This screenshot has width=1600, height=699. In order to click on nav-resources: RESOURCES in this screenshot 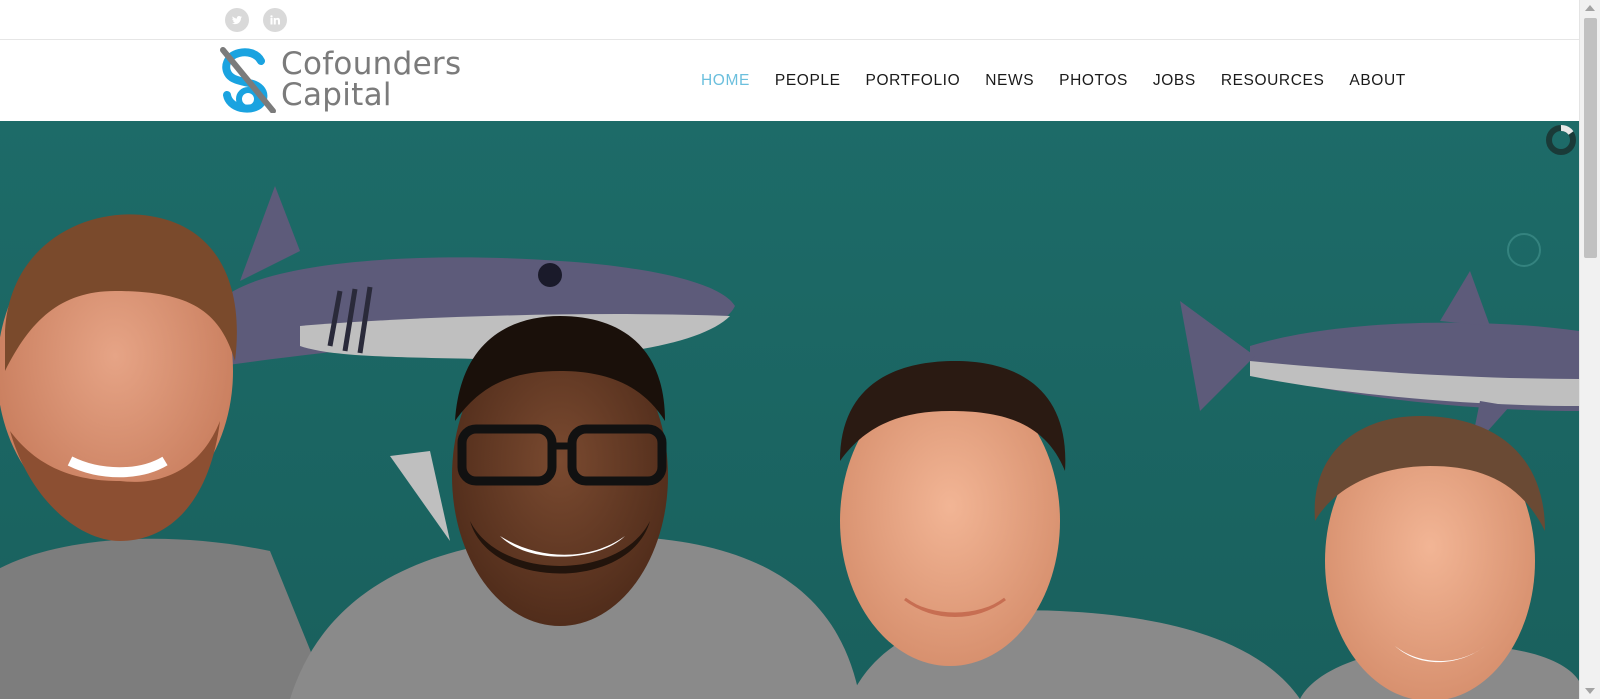, I will do `click(1273, 81)`.